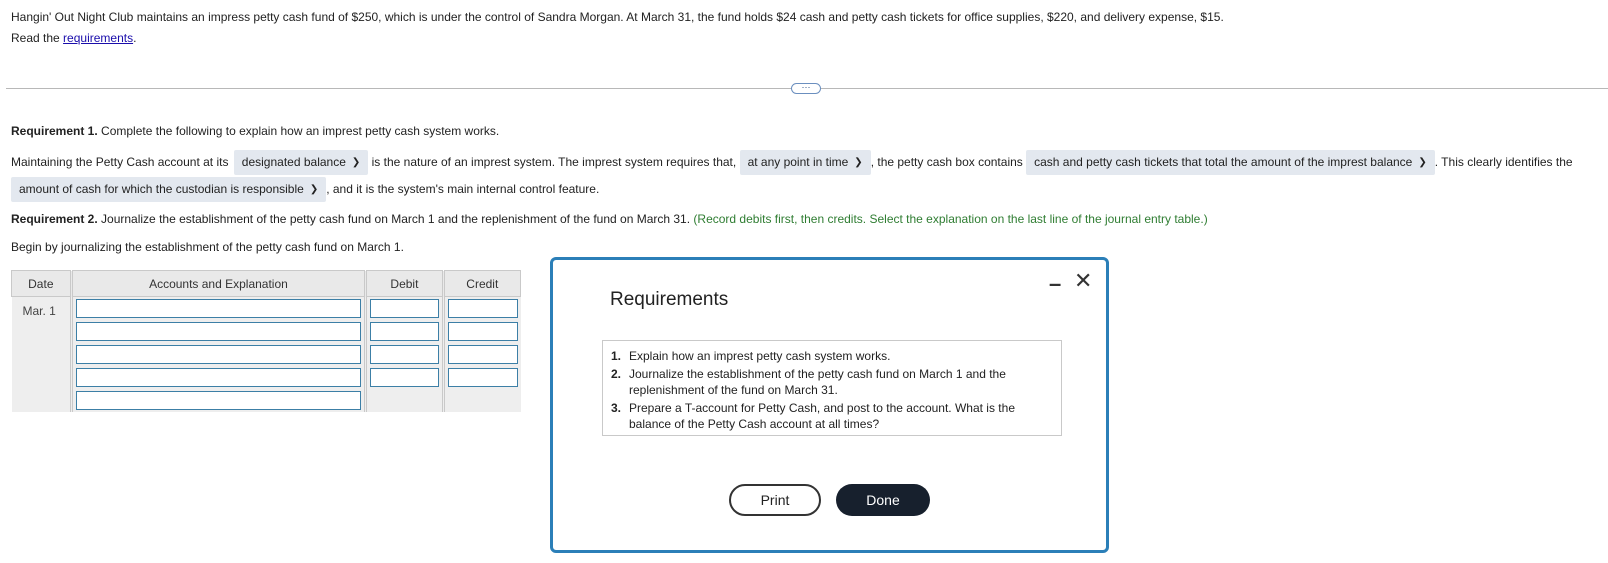  What do you see at coordinates (883, 500) in the screenshot?
I see `done-button: Done` at bounding box center [883, 500].